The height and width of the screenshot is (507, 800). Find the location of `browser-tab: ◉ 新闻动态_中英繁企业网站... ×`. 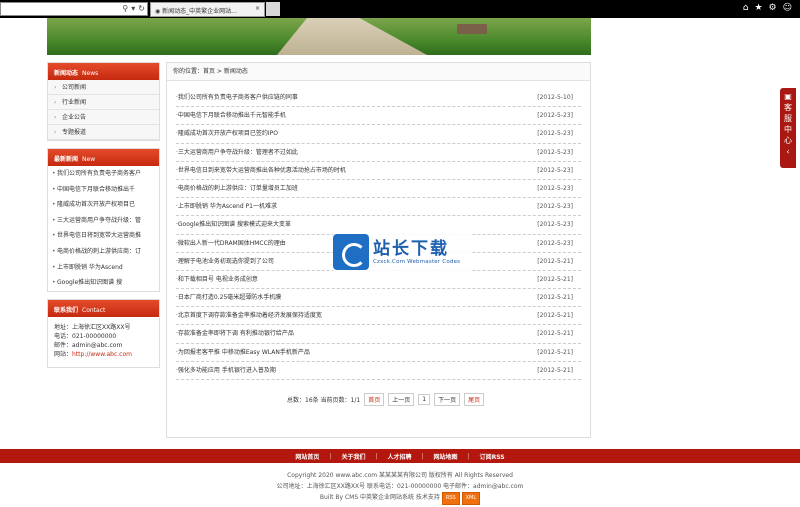

browser-tab: ◉ 新闻动态_中英繁企业网站... × is located at coordinates (207, 9).